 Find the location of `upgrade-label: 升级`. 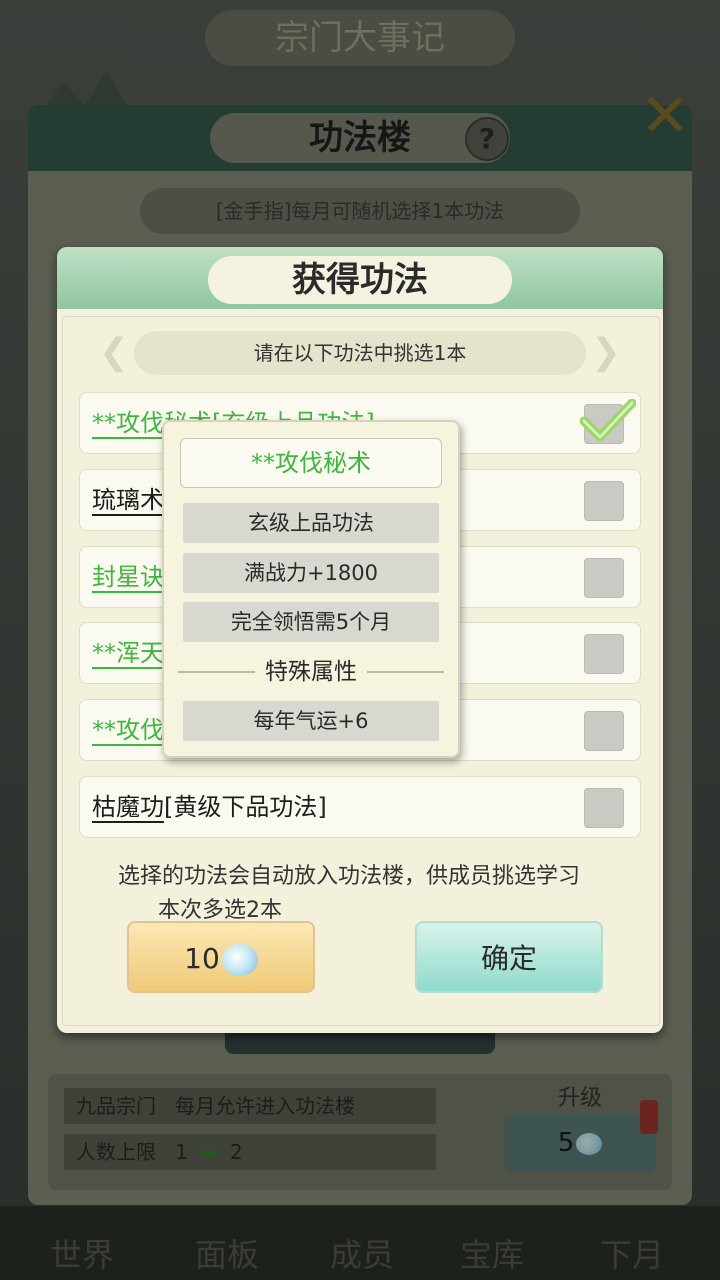

upgrade-label: 升级 is located at coordinates (579, 1098).